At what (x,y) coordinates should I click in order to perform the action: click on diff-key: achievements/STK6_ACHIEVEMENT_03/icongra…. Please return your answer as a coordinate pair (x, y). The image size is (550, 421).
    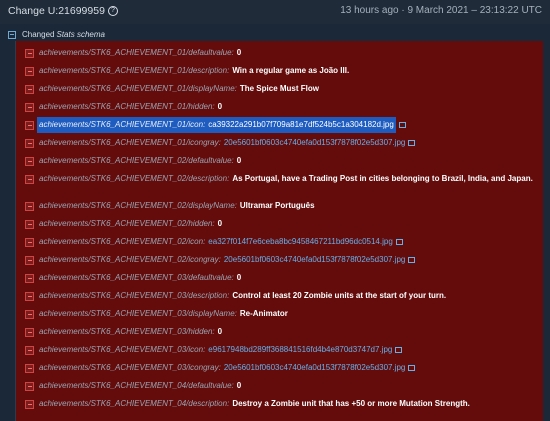
    Looking at the image, I should click on (130, 367).